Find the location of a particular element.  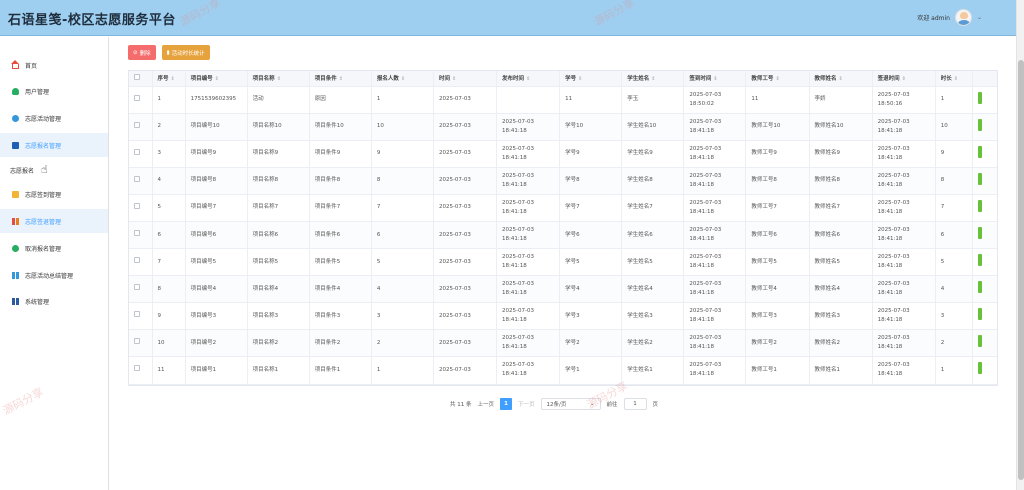

current-page-button: 1 is located at coordinates (506, 404).